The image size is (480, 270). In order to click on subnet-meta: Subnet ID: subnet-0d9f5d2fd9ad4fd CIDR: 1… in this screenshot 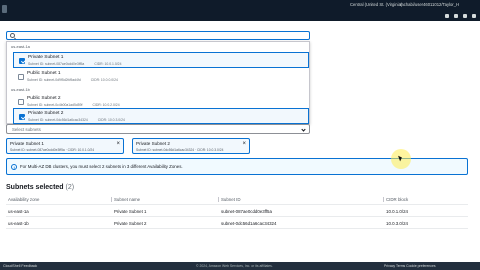, I will do `click(72, 80)`.